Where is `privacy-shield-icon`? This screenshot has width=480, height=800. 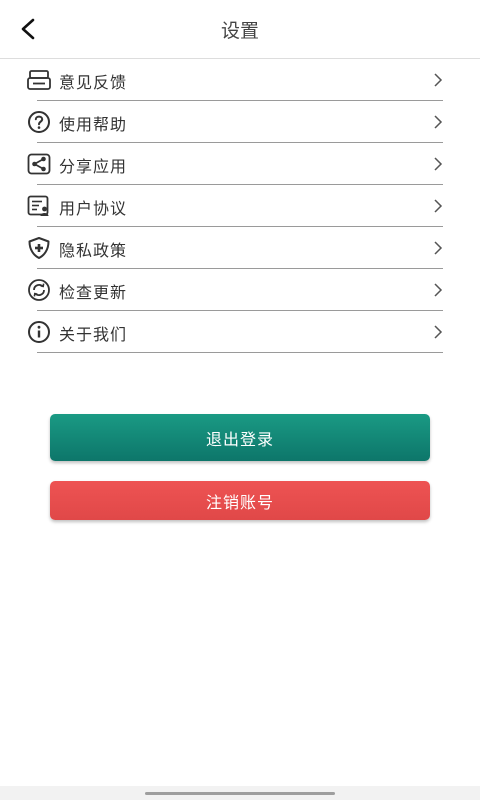 privacy-shield-icon is located at coordinates (39, 248).